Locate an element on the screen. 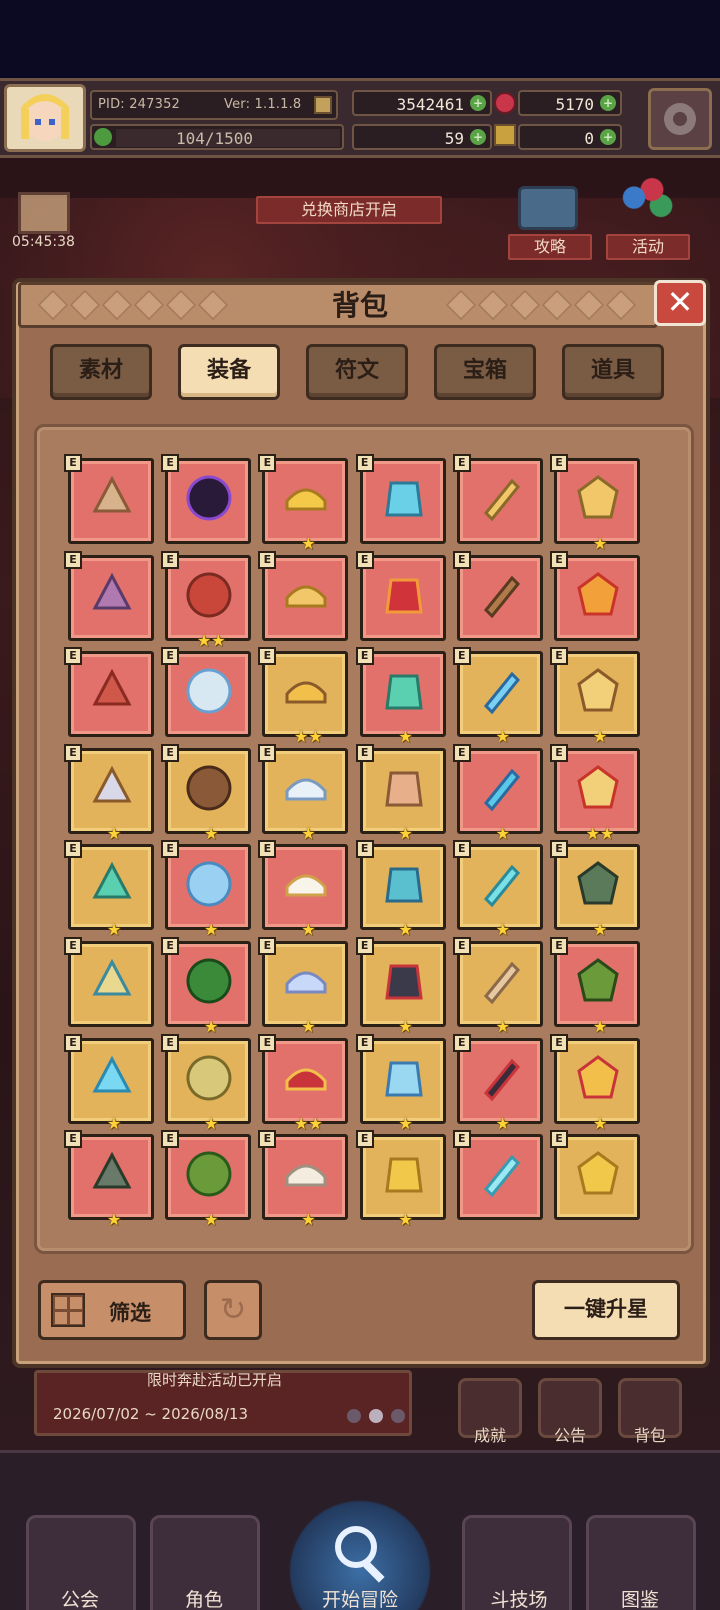 Image resolution: width=720 pixels, height=1610 pixels. tab-runes: 符文 is located at coordinates (357, 372).